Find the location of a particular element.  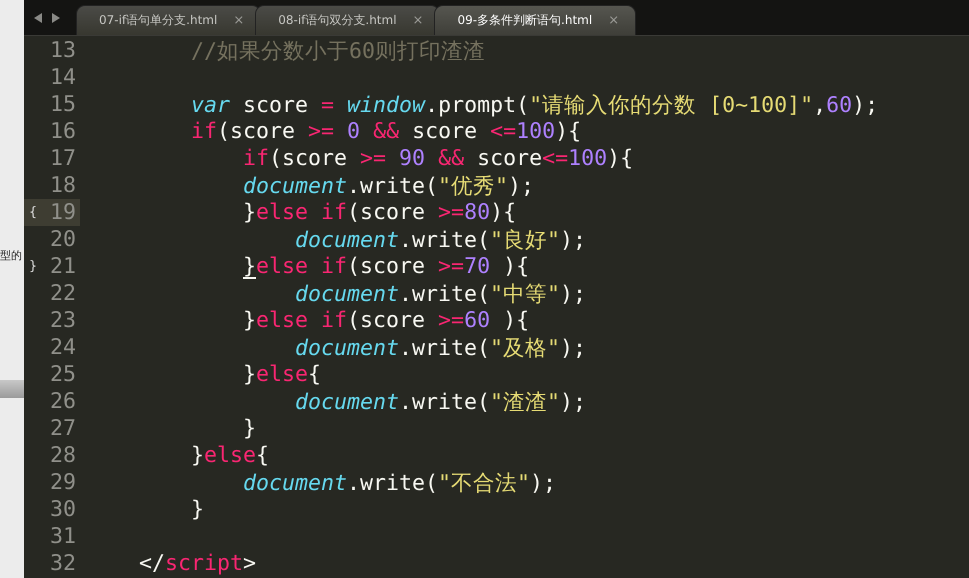

code-line: document.write("及格"); is located at coordinates (440, 348).